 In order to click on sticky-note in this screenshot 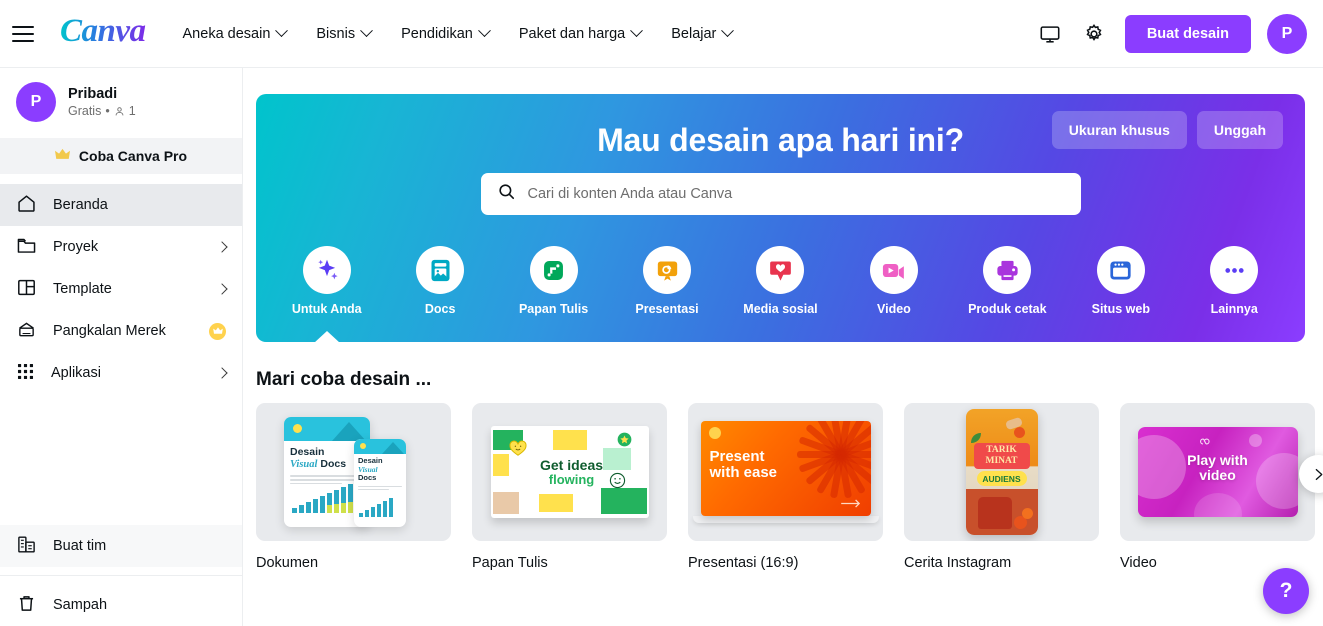, I will do `click(555, 503)`.